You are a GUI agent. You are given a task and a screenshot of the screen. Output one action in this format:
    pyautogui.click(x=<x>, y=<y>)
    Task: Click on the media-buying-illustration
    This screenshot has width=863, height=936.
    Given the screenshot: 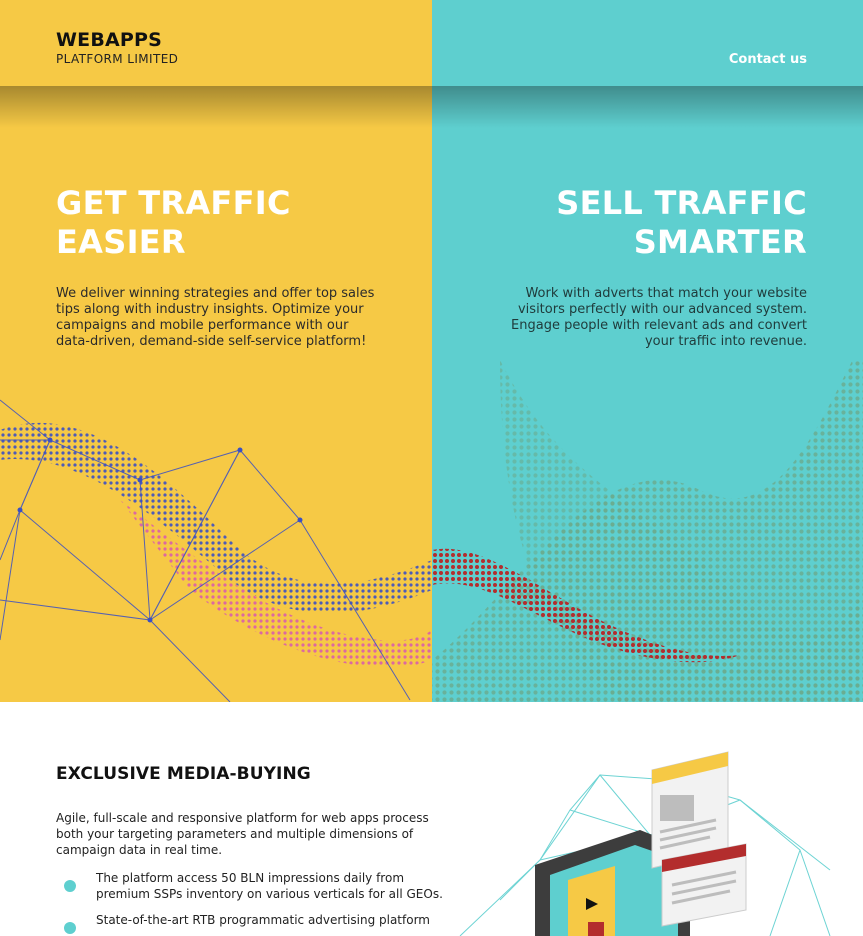 What is the action you would take?
    pyautogui.click(x=645, y=843)
    